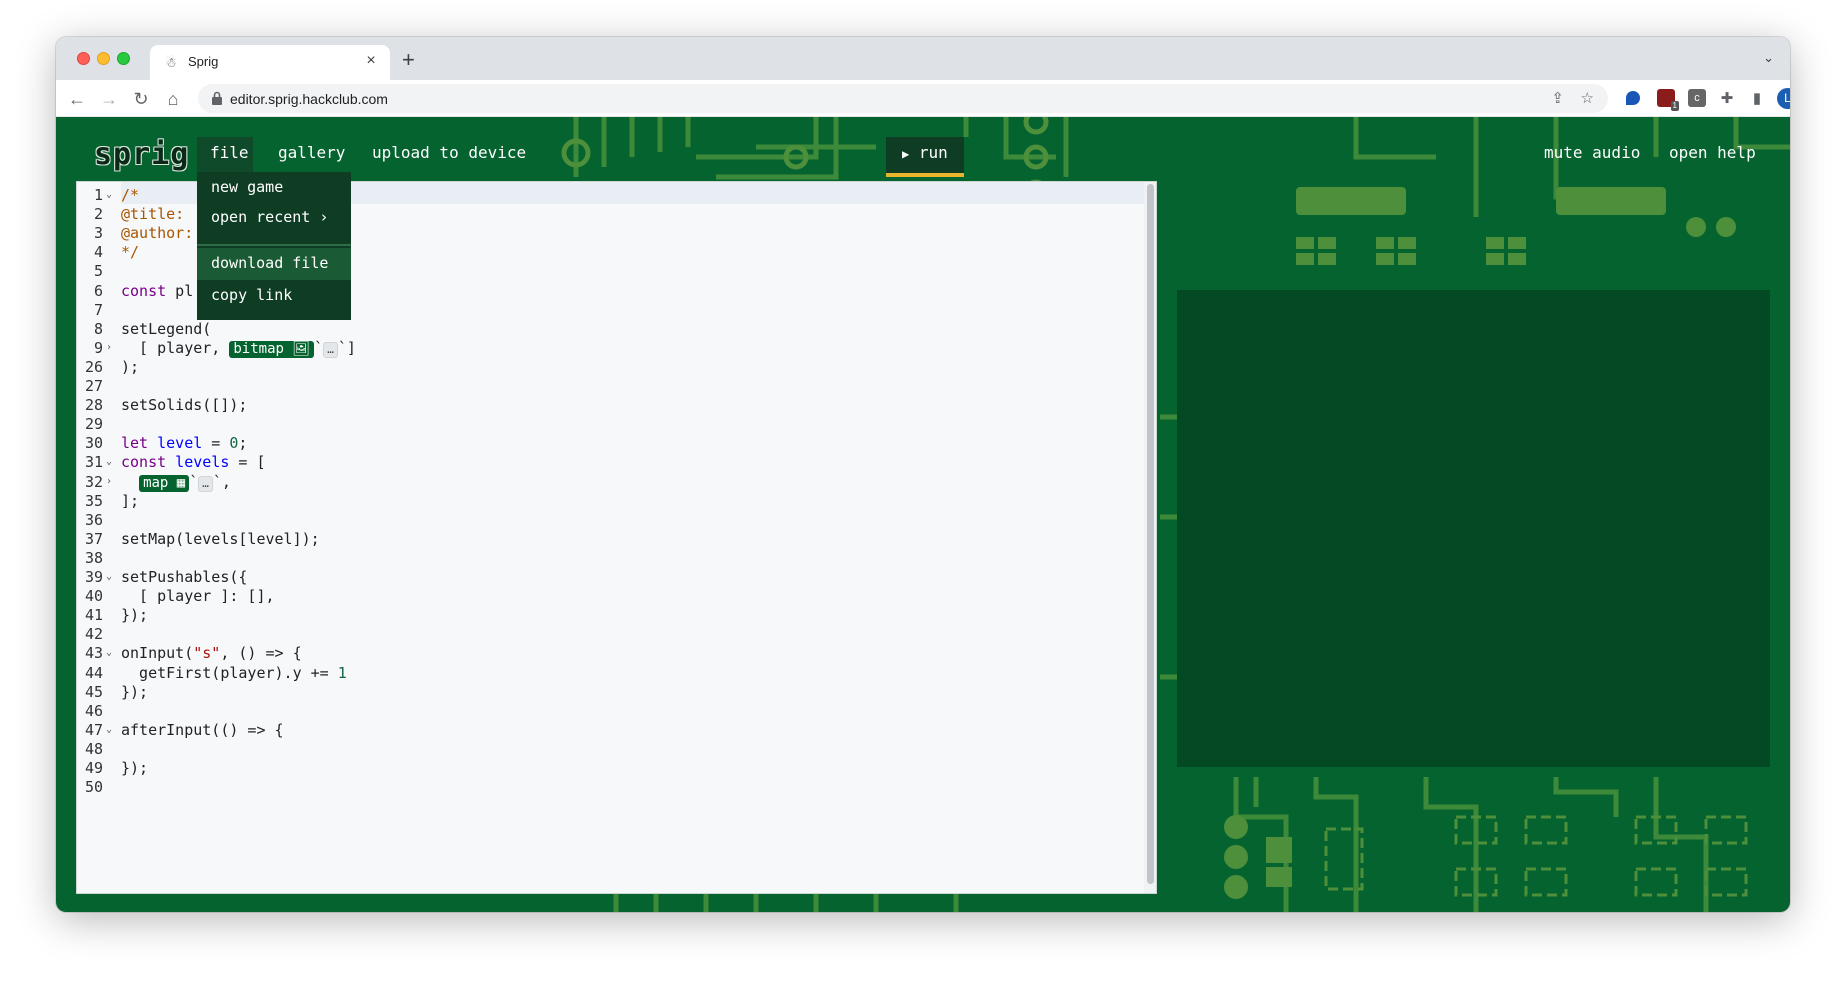 This screenshot has height=987, width=1847. What do you see at coordinates (135, 443) in the screenshot?
I see `code-token: let` at bounding box center [135, 443].